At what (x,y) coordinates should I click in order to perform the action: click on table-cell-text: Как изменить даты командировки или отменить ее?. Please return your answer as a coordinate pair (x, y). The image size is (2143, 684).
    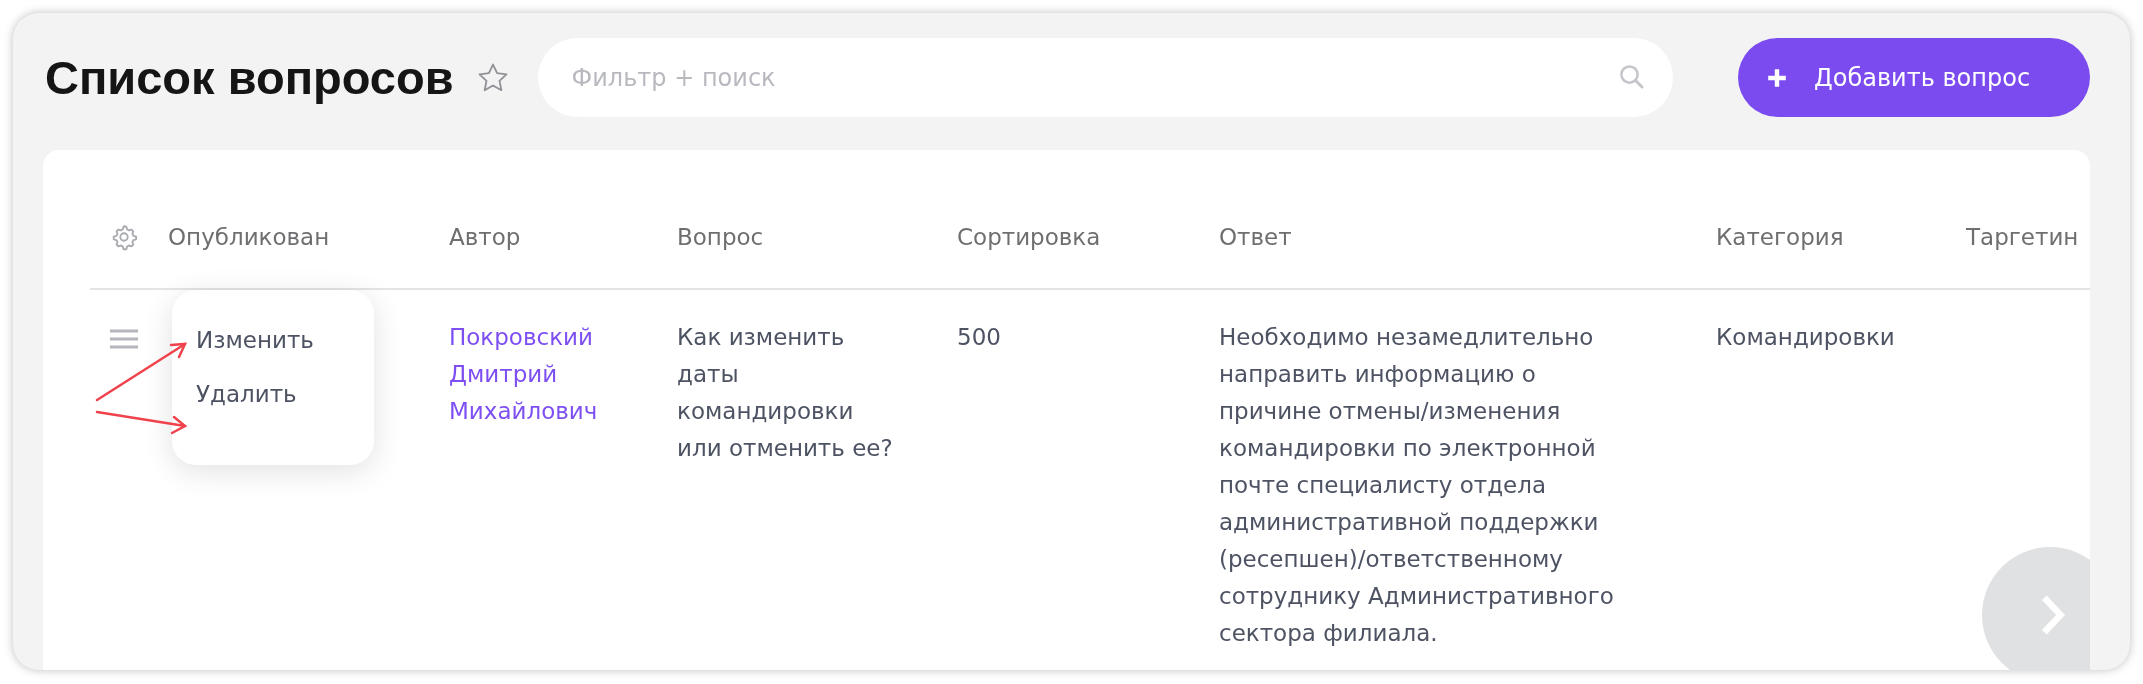
    Looking at the image, I should click on (785, 393).